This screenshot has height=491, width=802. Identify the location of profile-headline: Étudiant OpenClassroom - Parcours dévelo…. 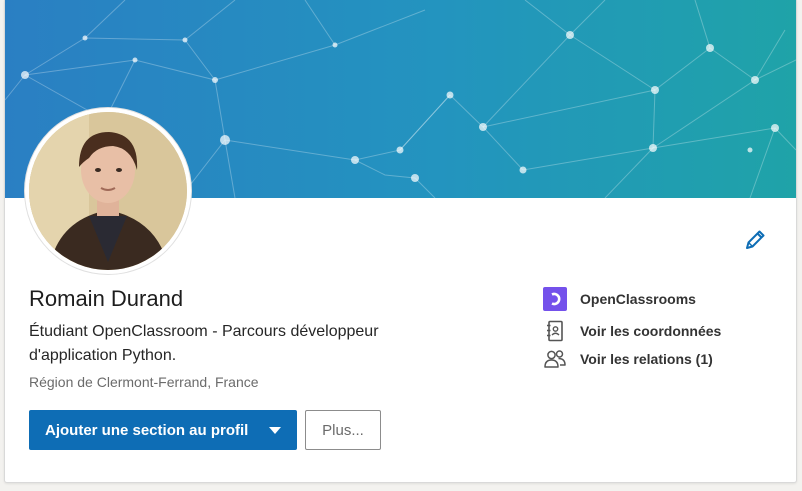
(204, 343).